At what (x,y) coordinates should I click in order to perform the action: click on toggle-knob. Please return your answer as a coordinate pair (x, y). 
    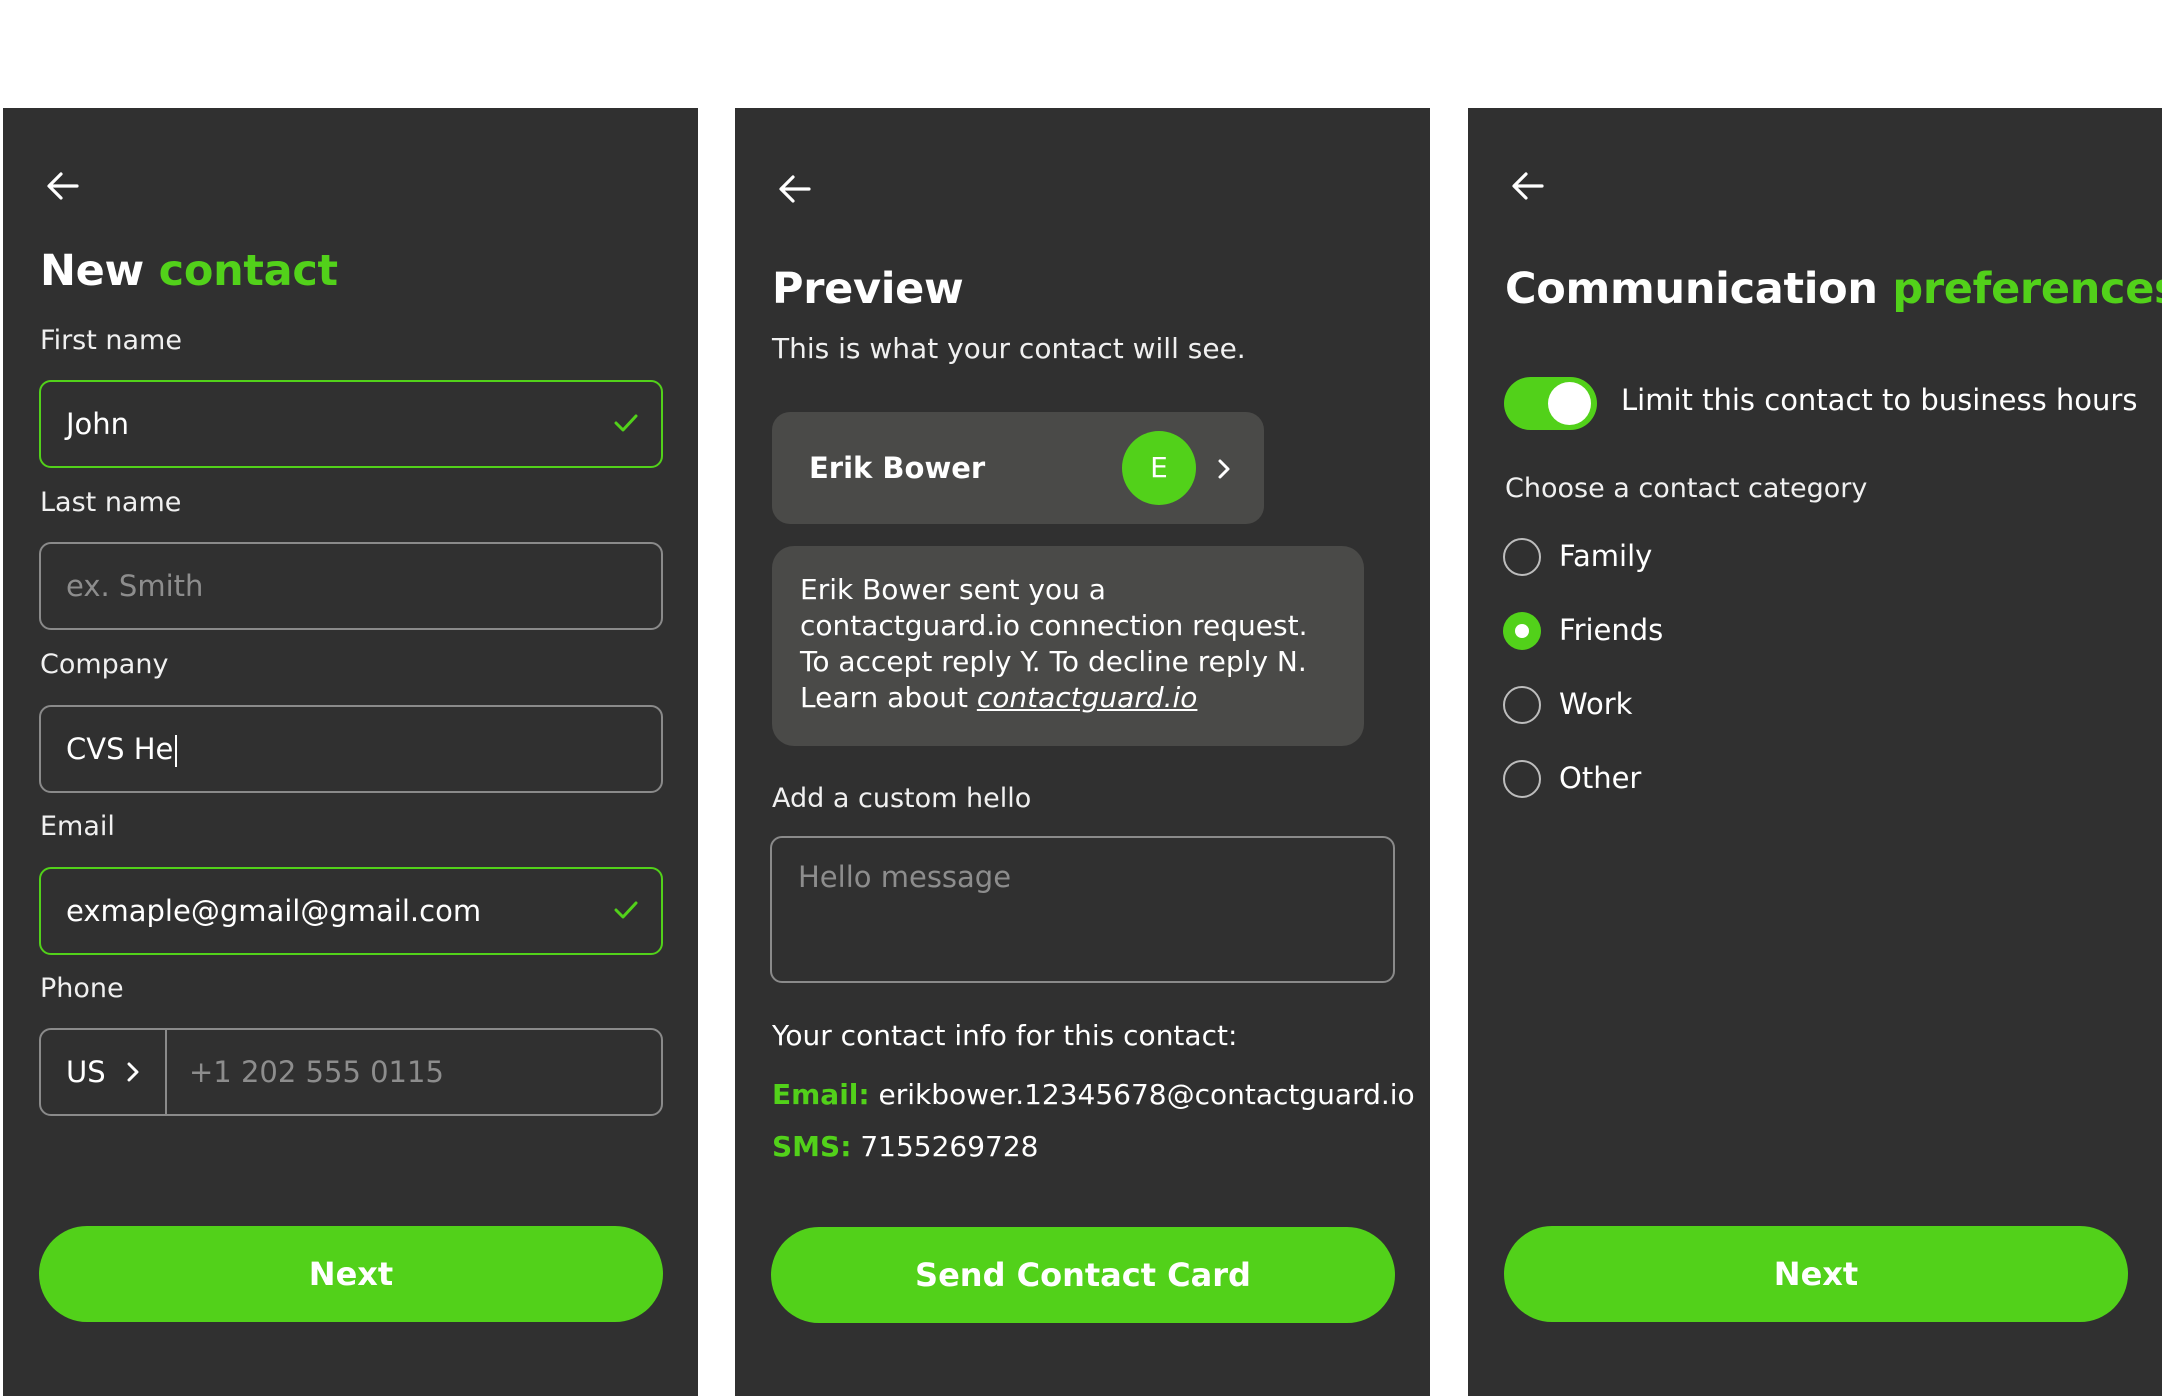
    Looking at the image, I should click on (1569, 403).